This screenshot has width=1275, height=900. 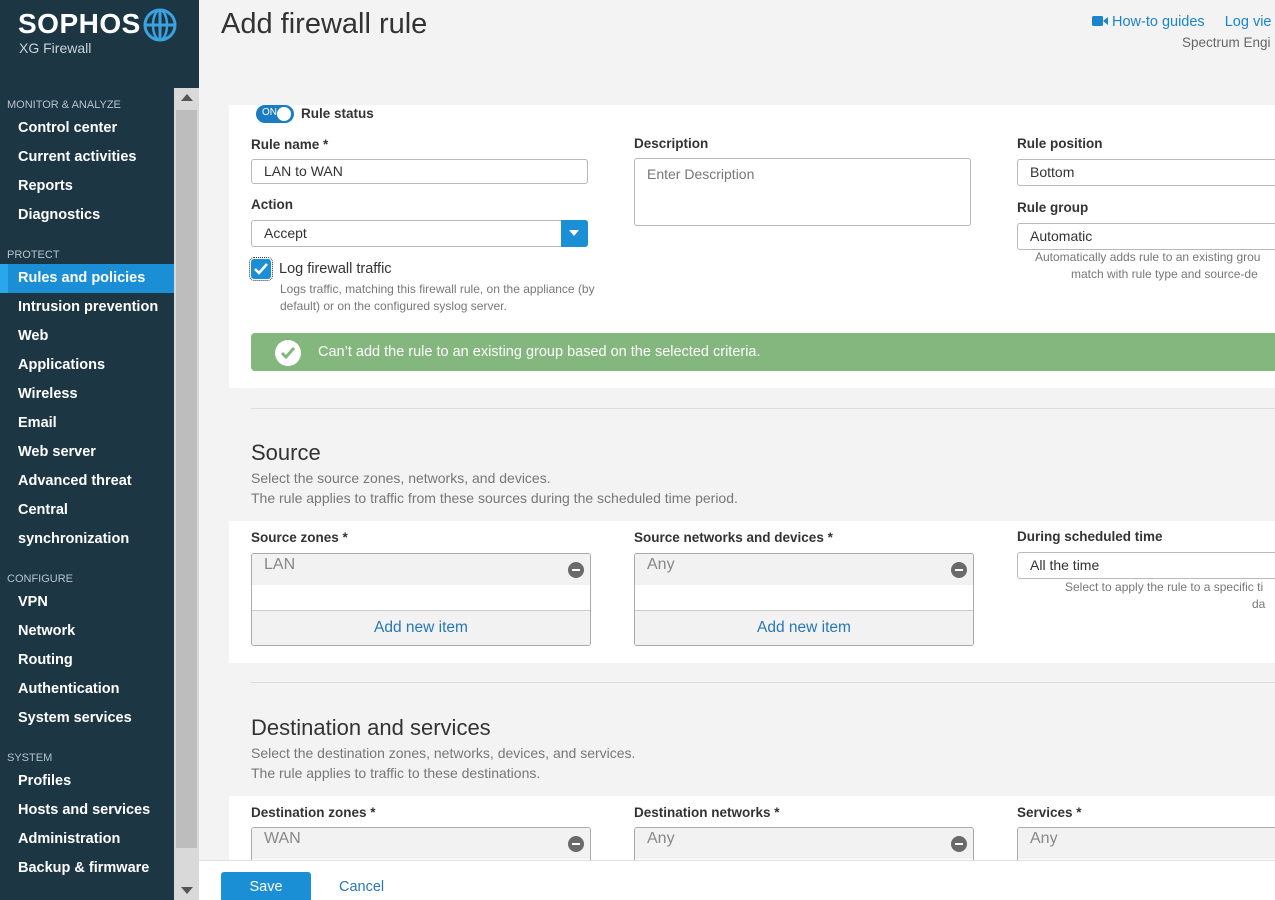 I want to click on list-item: LAN, so click(x=421, y=569).